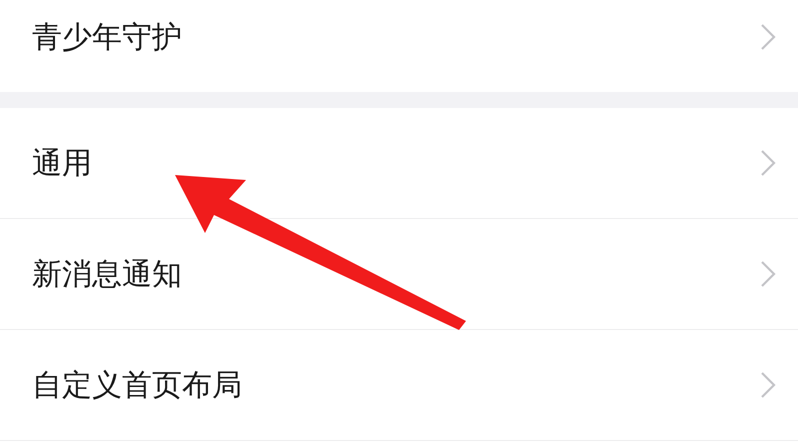  I want to click on item-label: 新消息通知, so click(107, 275).